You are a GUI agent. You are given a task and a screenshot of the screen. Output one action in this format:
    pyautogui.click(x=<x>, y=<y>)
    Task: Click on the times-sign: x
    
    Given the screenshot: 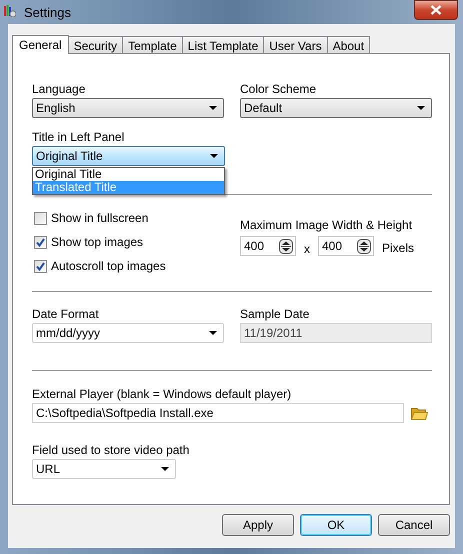 What is the action you would take?
    pyautogui.click(x=307, y=249)
    